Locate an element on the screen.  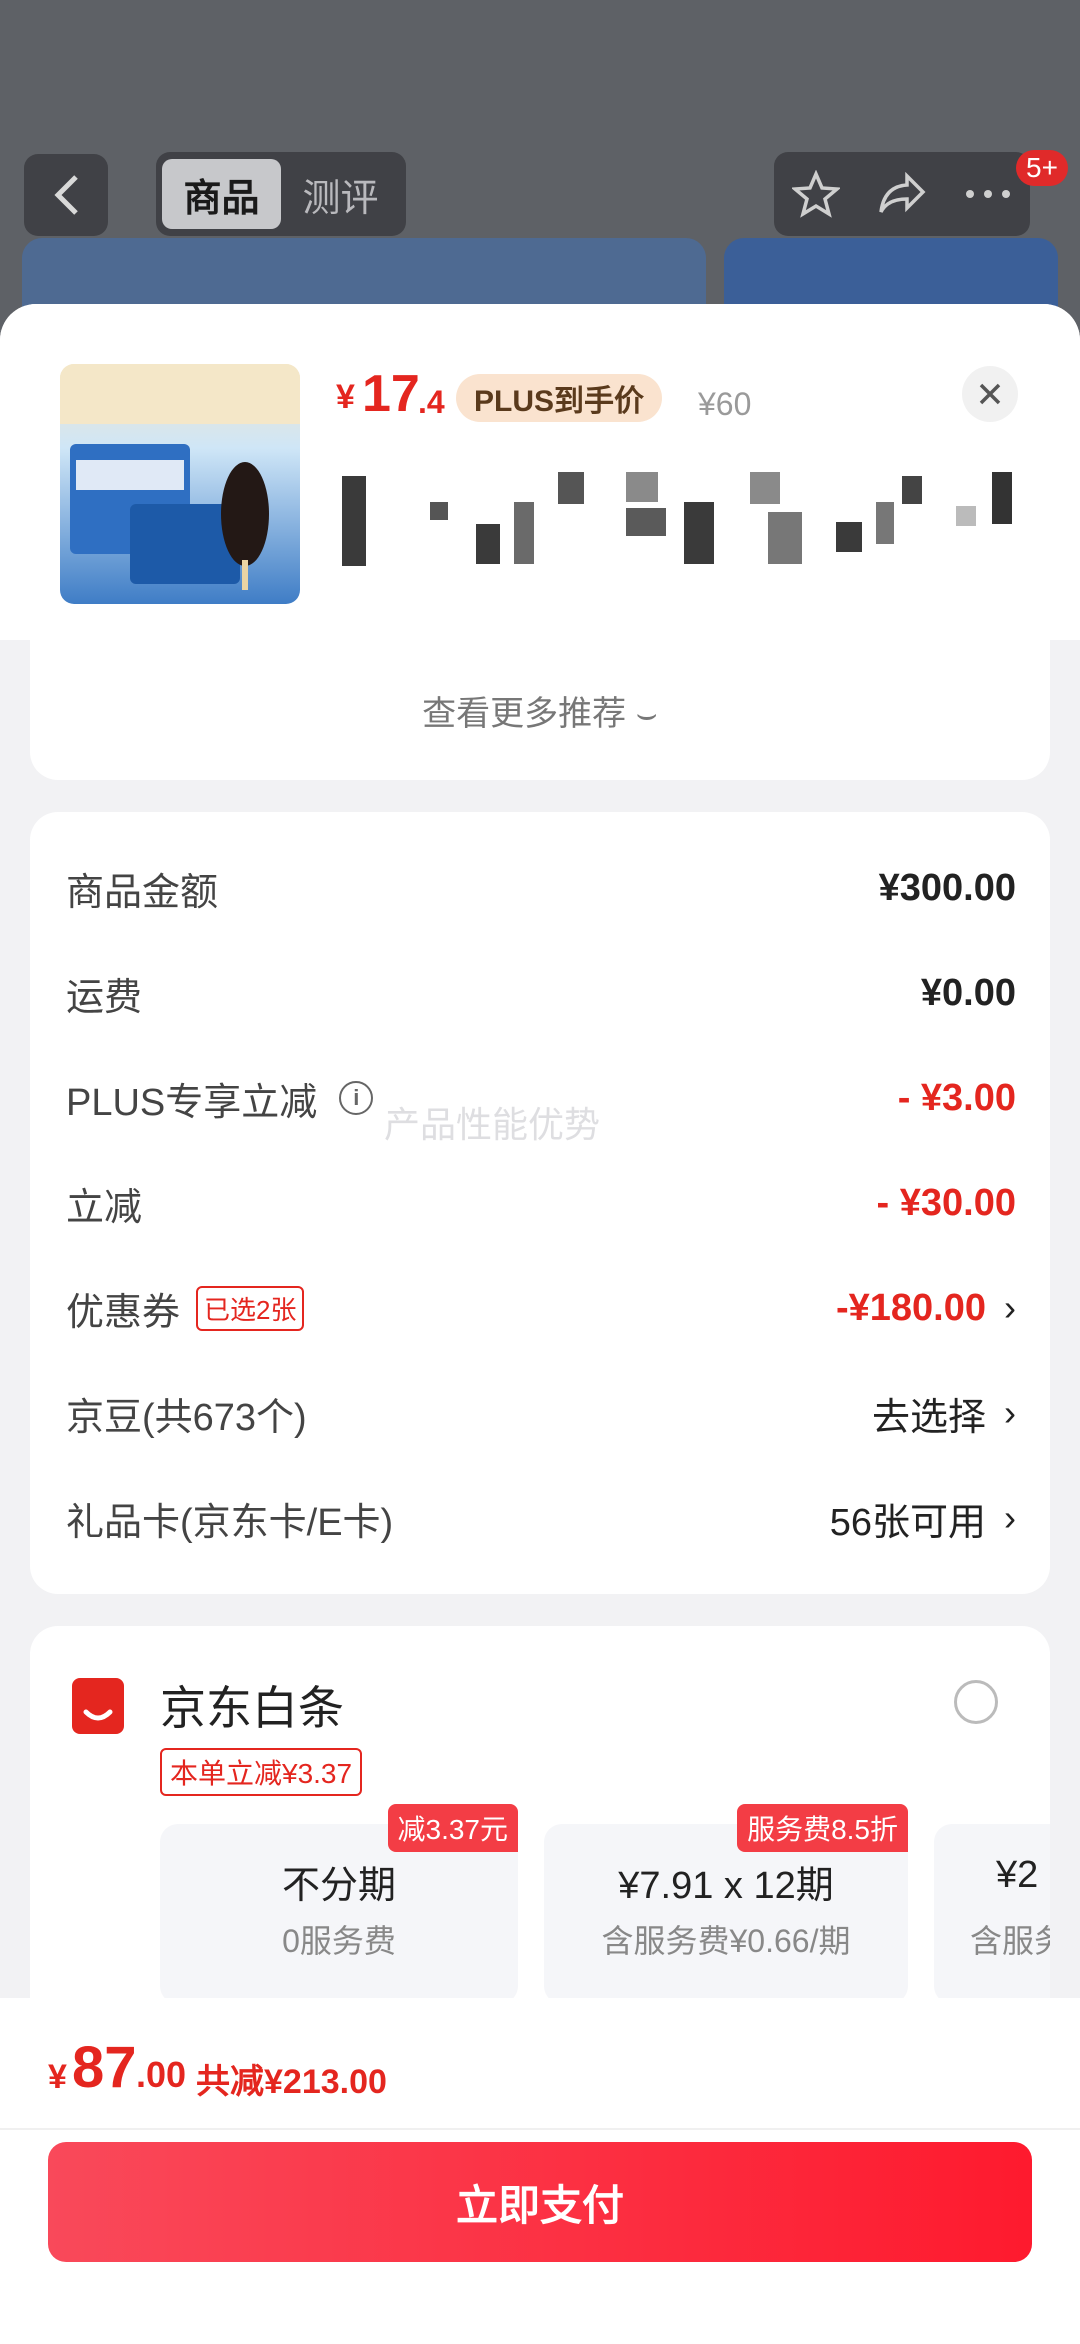
row-value-wrap: -¥180.00 › is located at coordinates (926, 1308).